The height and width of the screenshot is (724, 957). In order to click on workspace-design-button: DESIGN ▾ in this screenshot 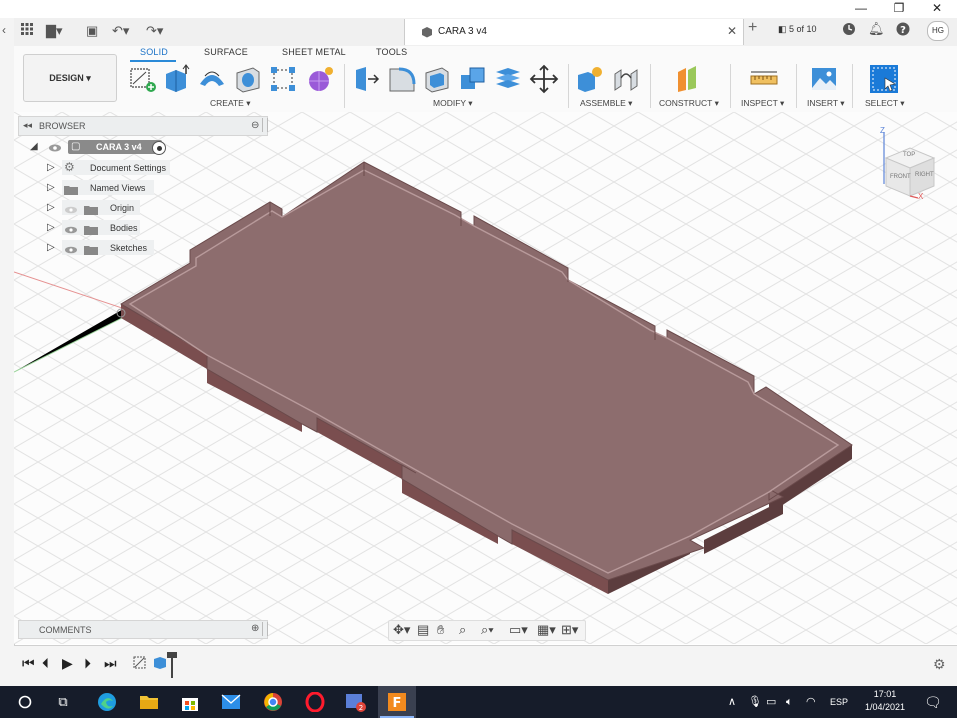, I will do `click(70, 78)`.